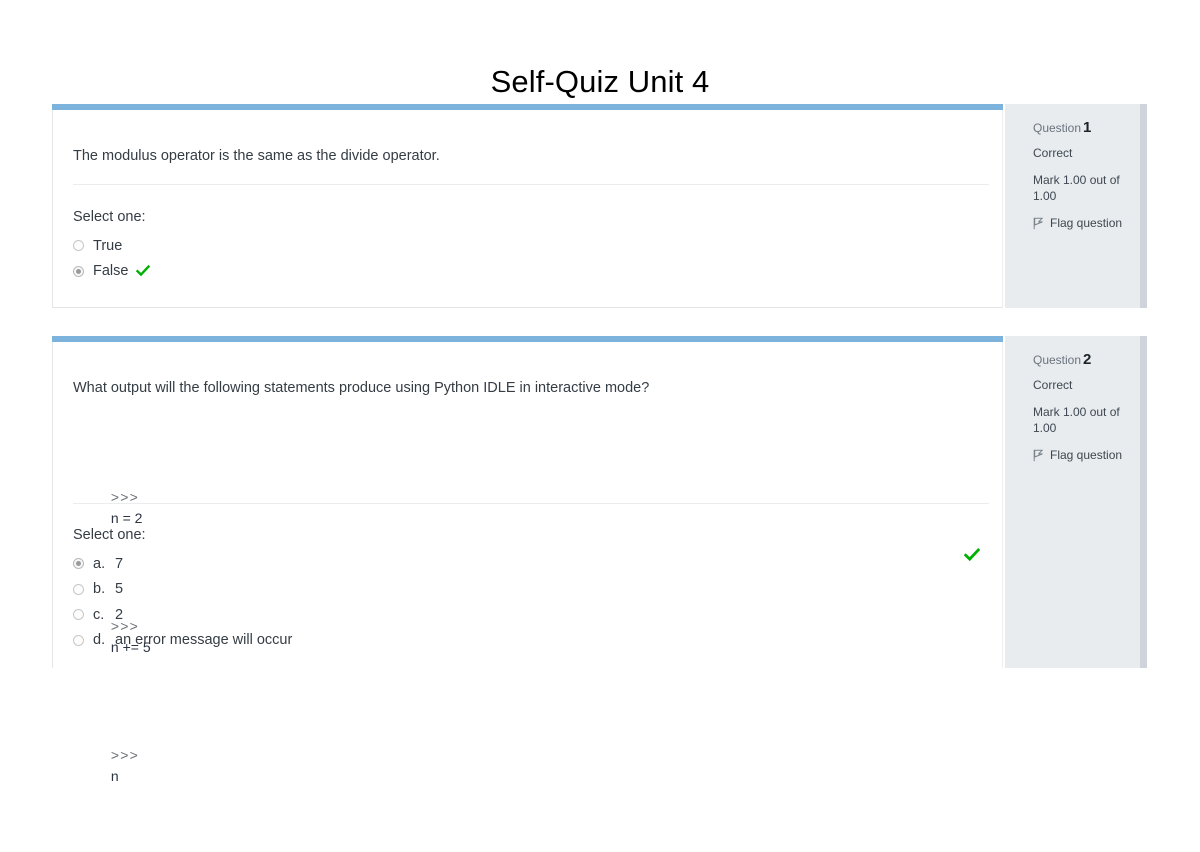 The height and width of the screenshot is (852, 1200). Describe the element at coordinates (119, 563) in the screenshot. I see `answer-option-text: 7` at that location.